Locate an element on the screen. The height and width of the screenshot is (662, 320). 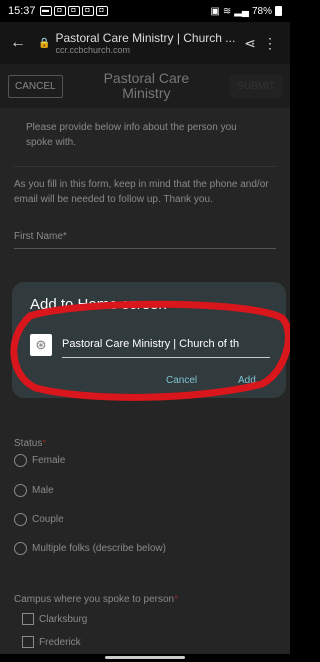
first-name-label: First Name* is located at coordinates (40, 236).